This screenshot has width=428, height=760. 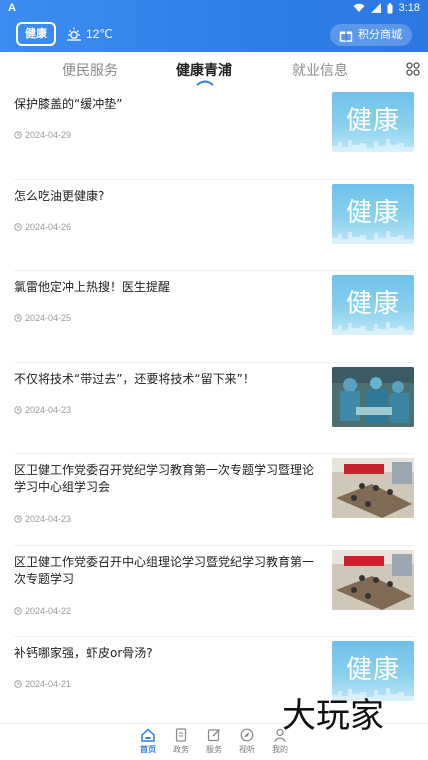 I want to click on nav-home-label: 首页, so click(x=148, y=749).